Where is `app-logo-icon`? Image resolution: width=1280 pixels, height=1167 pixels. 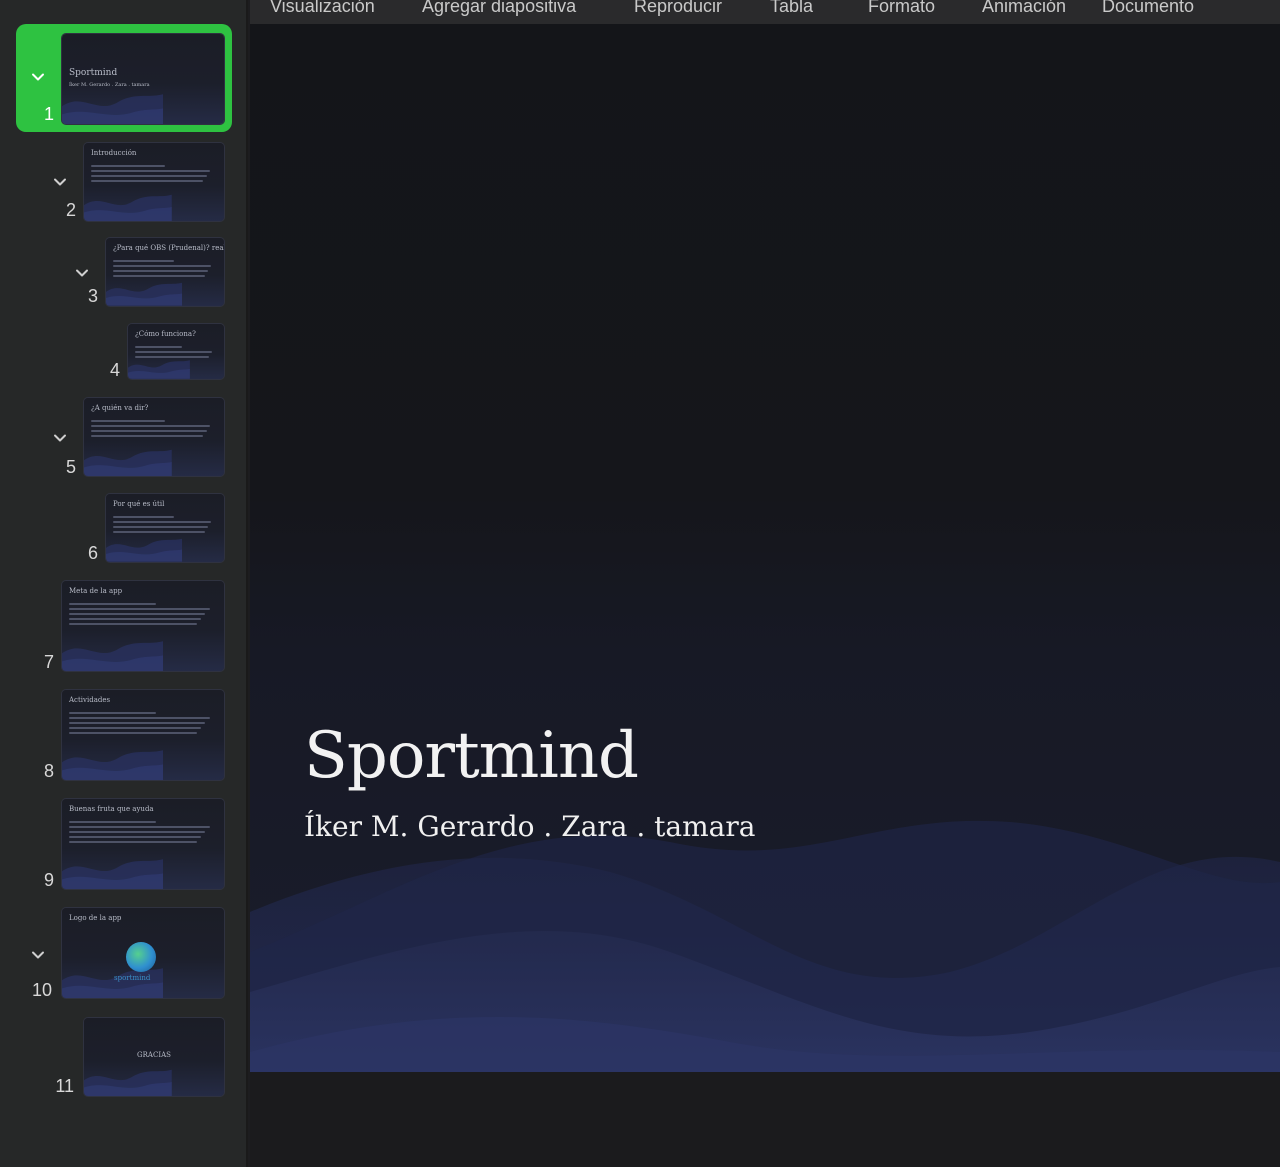 app-logo-icon is located at coordinates (141, 957).